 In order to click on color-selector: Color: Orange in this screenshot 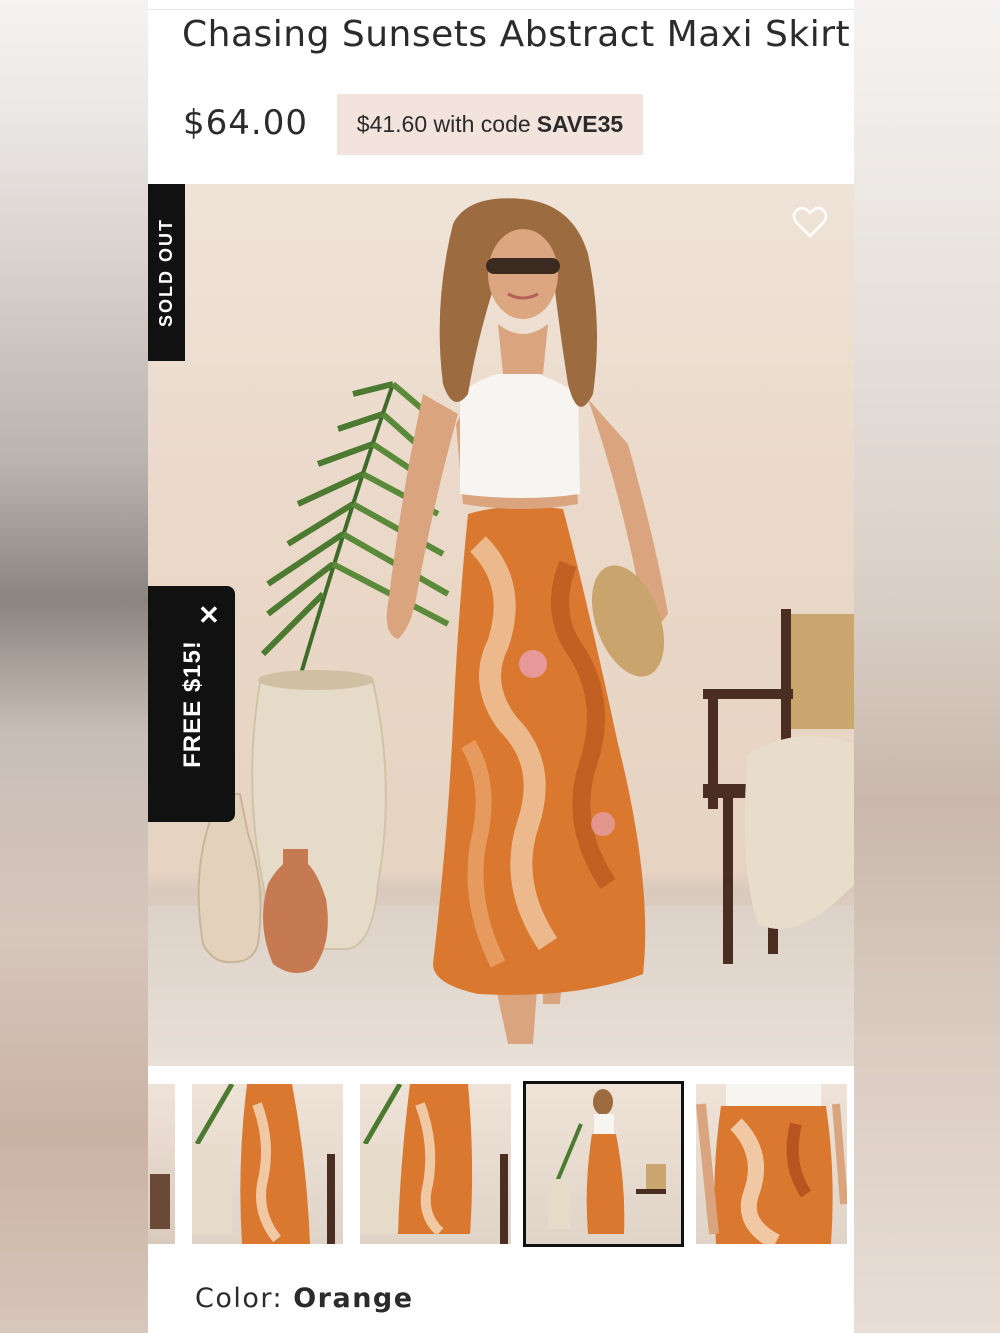, I will do `click(304, 1298)`.